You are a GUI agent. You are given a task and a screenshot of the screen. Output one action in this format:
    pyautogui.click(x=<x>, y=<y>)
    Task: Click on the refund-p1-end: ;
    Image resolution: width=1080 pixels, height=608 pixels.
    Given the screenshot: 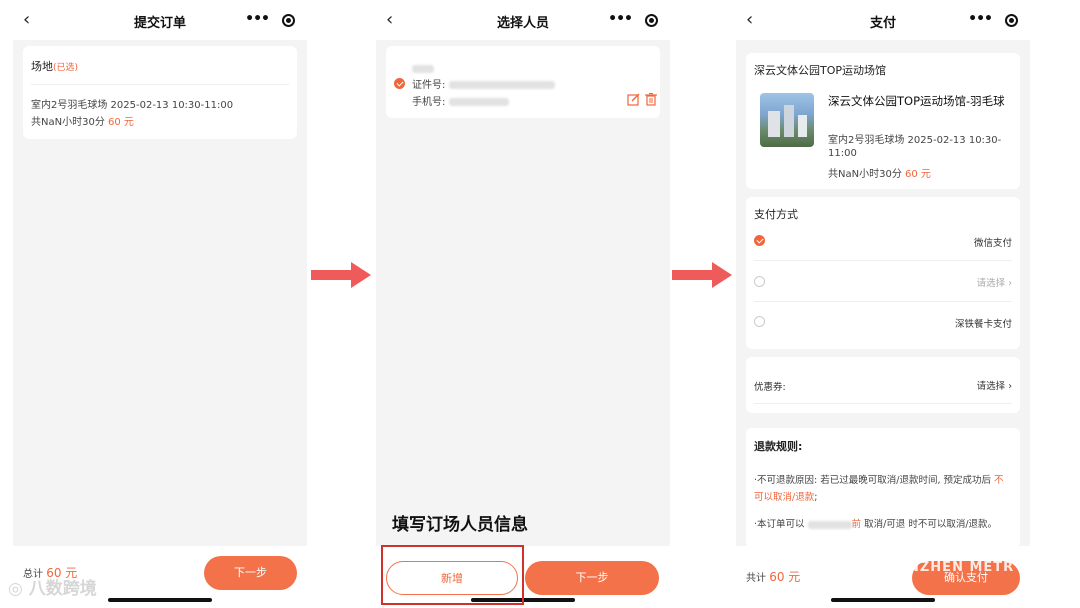 What is the action you would take?
    pyautogui.click(x=816, y=497)
    